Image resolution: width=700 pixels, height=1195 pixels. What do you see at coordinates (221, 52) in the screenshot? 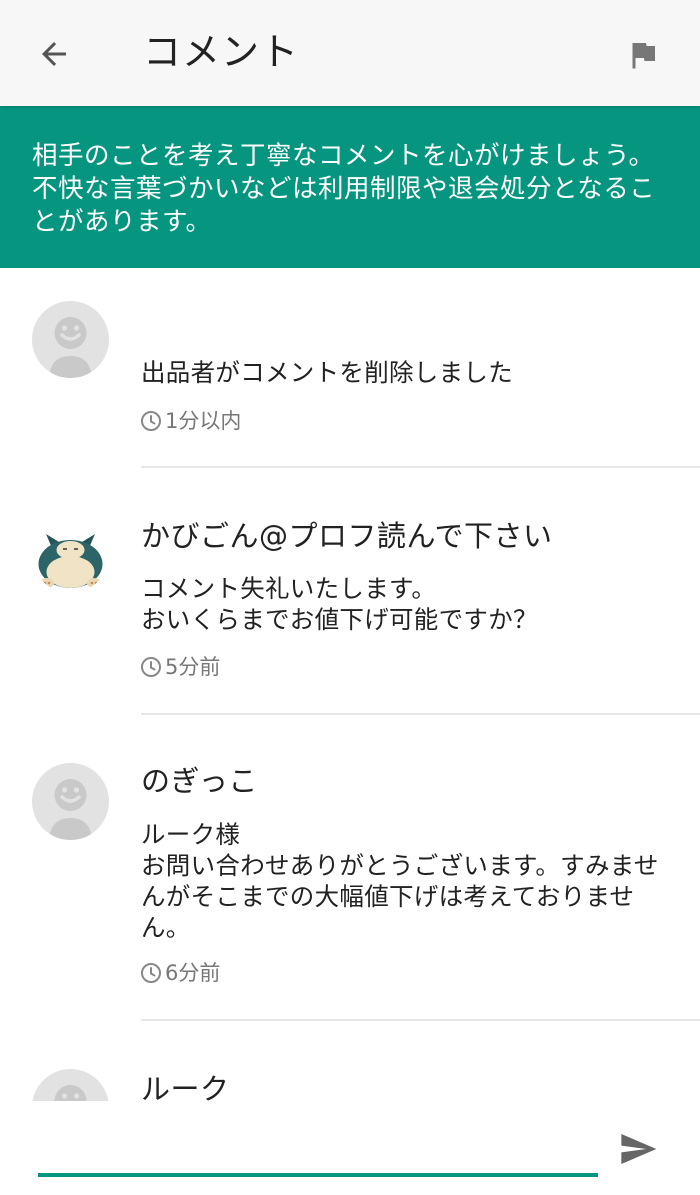
I see `page-title: コメント` at bounding box center [221, 52].